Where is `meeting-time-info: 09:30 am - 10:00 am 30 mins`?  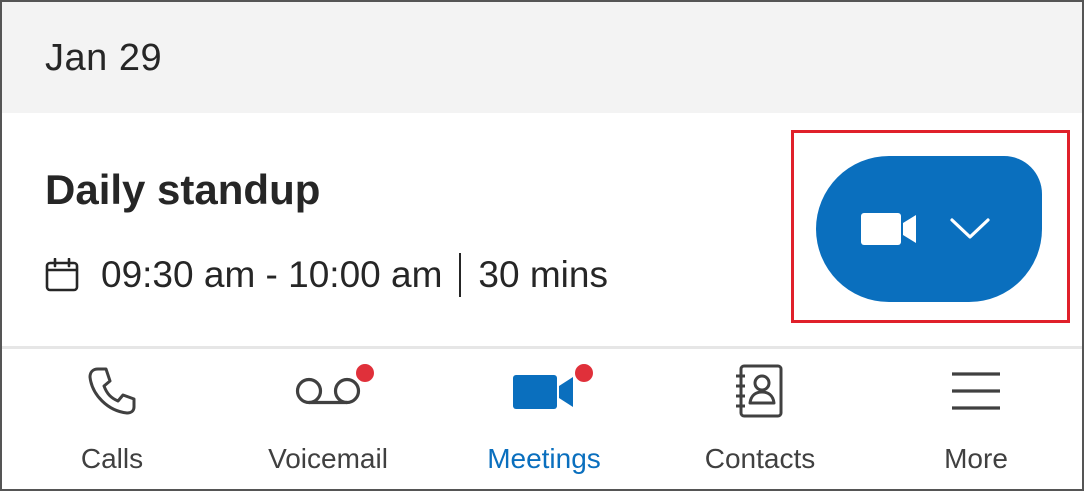 meeting-time-info: 09:30 am - 10:00 am 30 mins is located at coordinates (326, 275).